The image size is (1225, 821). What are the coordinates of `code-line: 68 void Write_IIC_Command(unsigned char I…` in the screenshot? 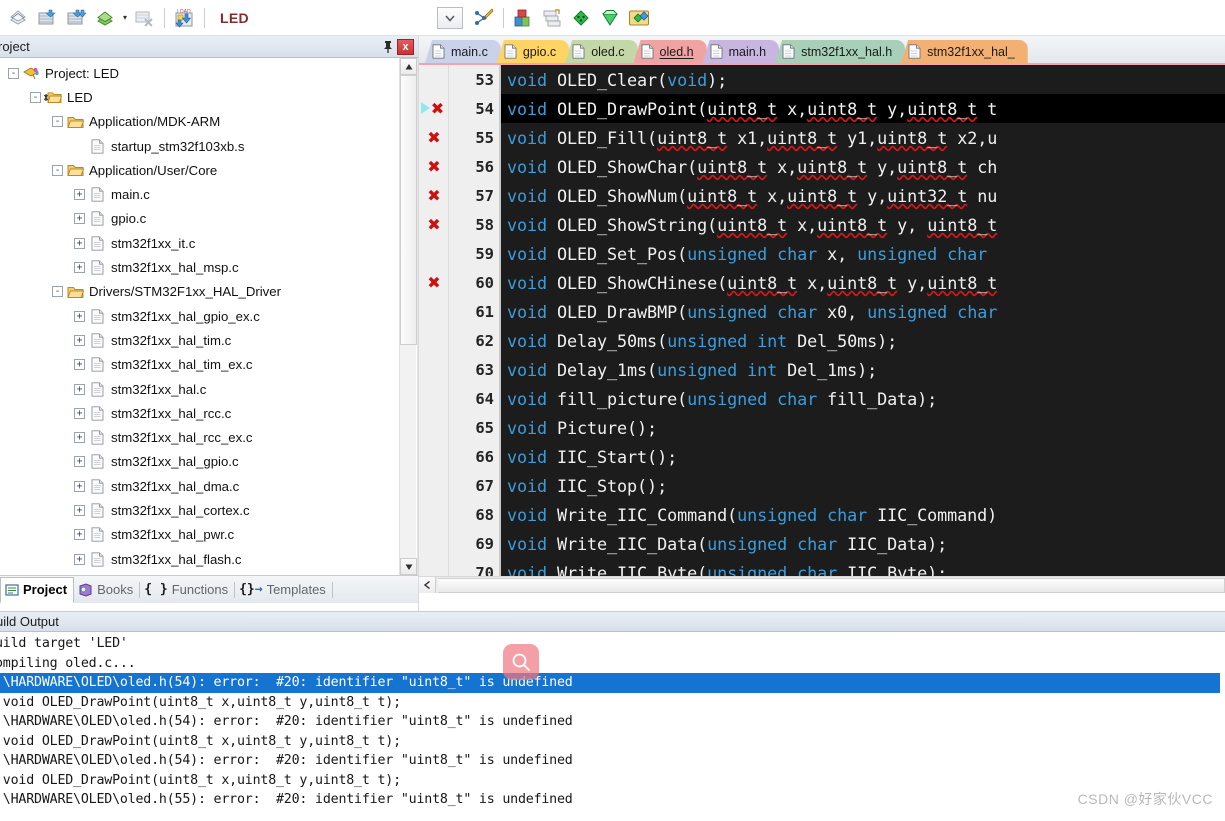 It's located at (822, 514).